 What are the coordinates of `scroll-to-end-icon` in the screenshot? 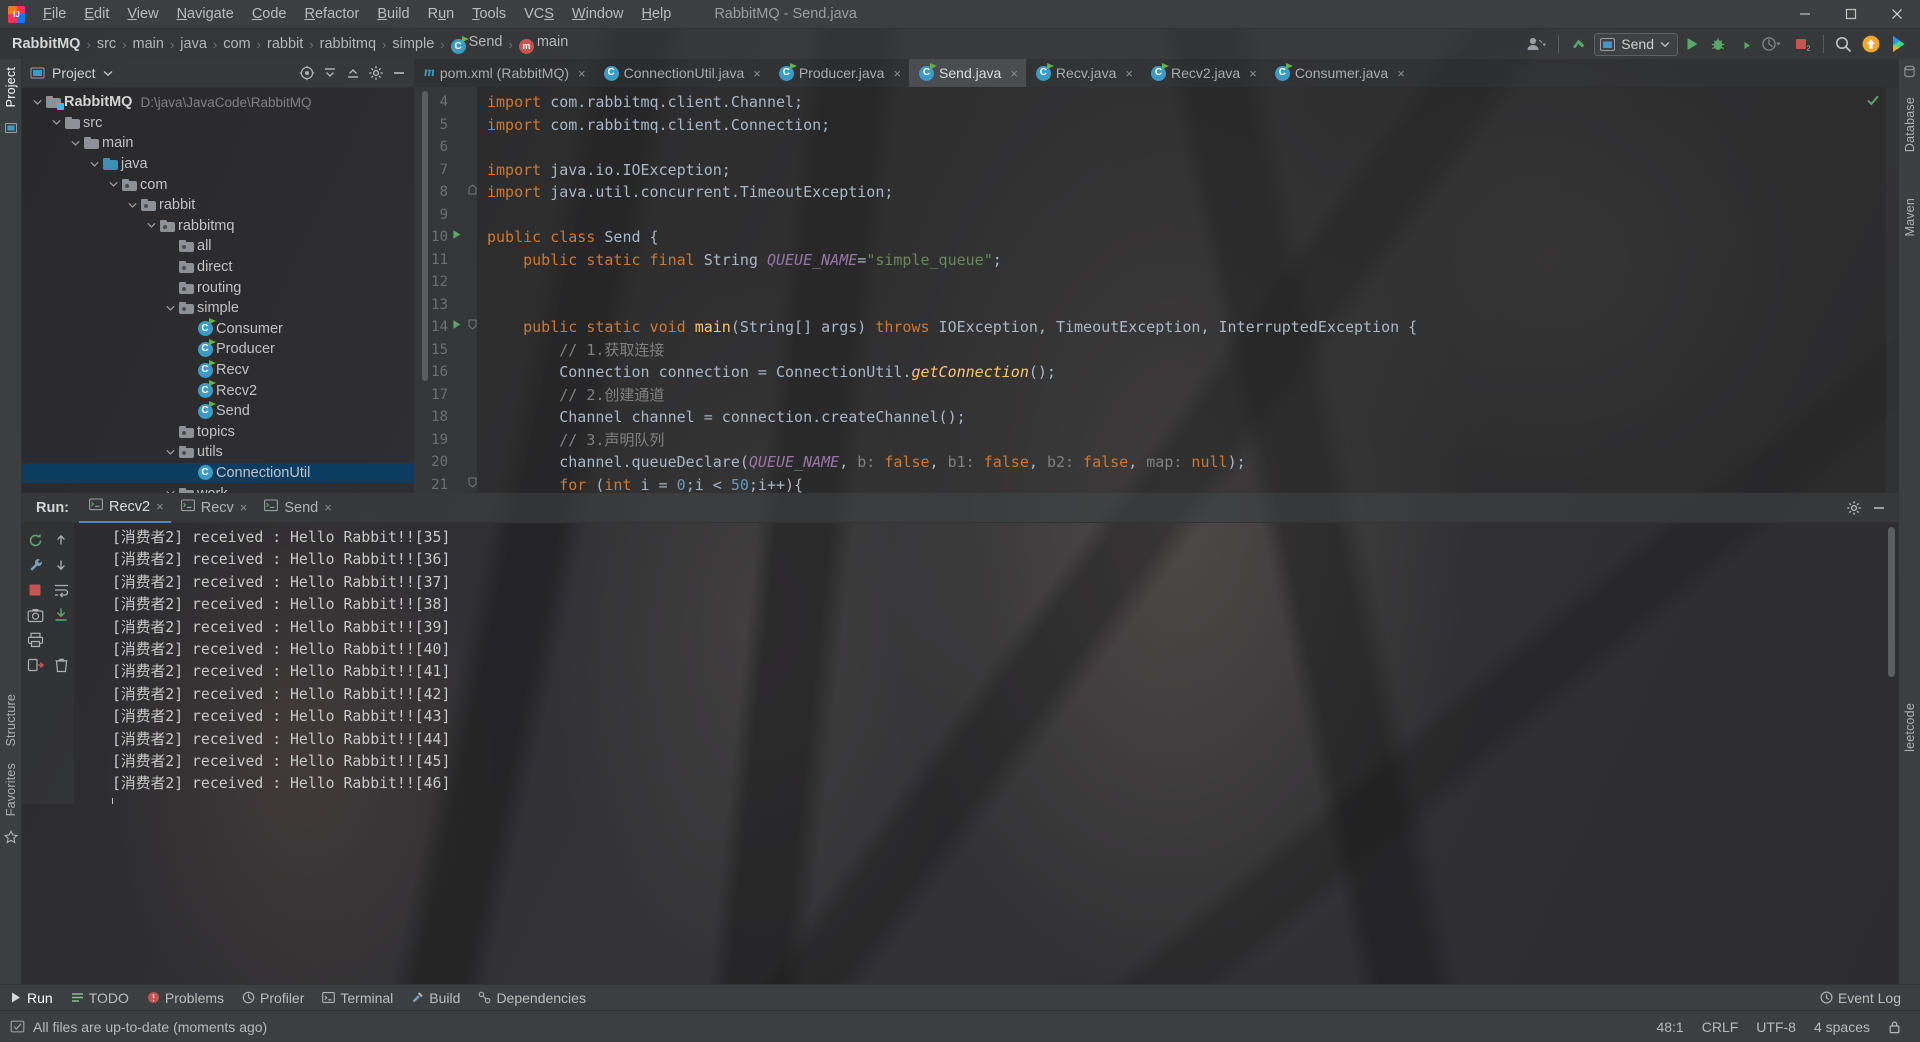 It's located at (61, 615).